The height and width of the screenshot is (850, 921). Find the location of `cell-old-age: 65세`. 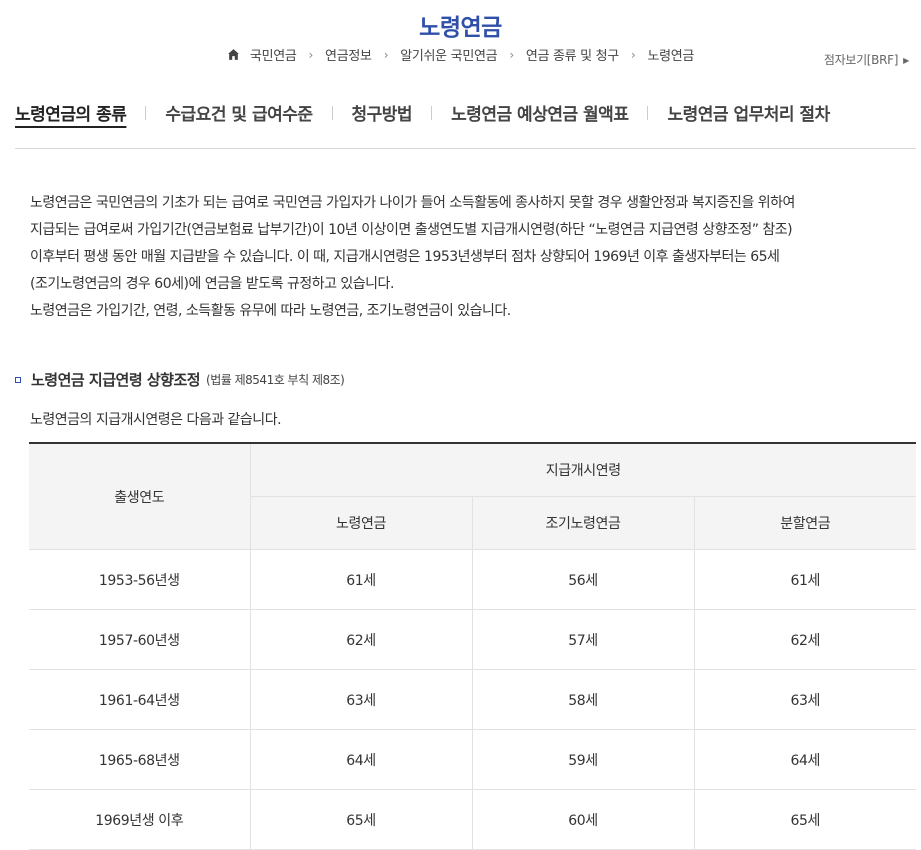

cell-old-age: 65세 is located at coordinates (360, 819).